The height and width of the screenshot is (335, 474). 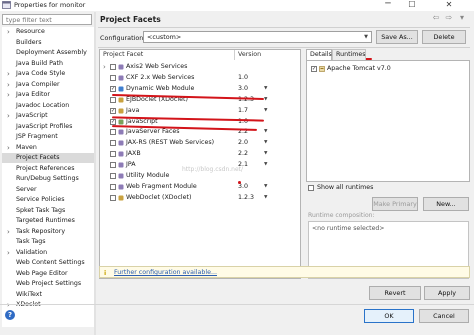 What do you see at coordinates (44, 126) in the screenshot?
I see `sidebar-item-label: JavaScript Profiles` at bounding box center [44, 126].